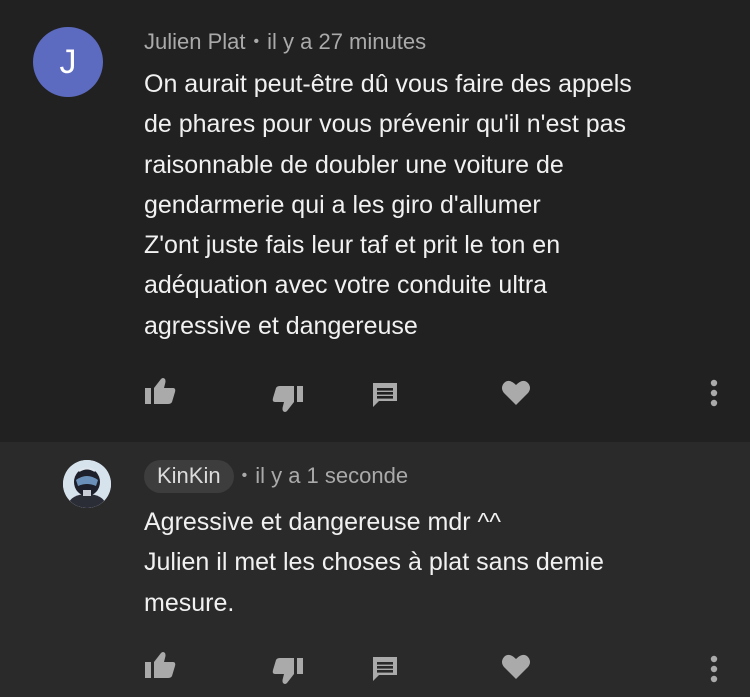 This screenshot has height=697, width=750. What do you see at coordinates (346, 42) in the screenshot?
I see `timestamp: il y a 27 minutes` at bounding box center [346, 42].